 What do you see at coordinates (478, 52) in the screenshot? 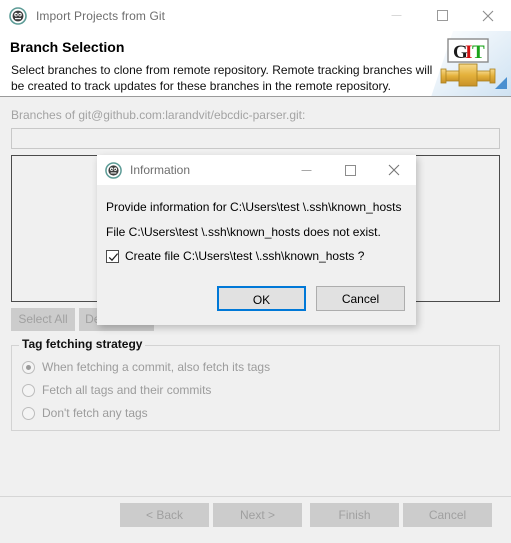
I see `svg-text: T` at bounding box center [478, 52].